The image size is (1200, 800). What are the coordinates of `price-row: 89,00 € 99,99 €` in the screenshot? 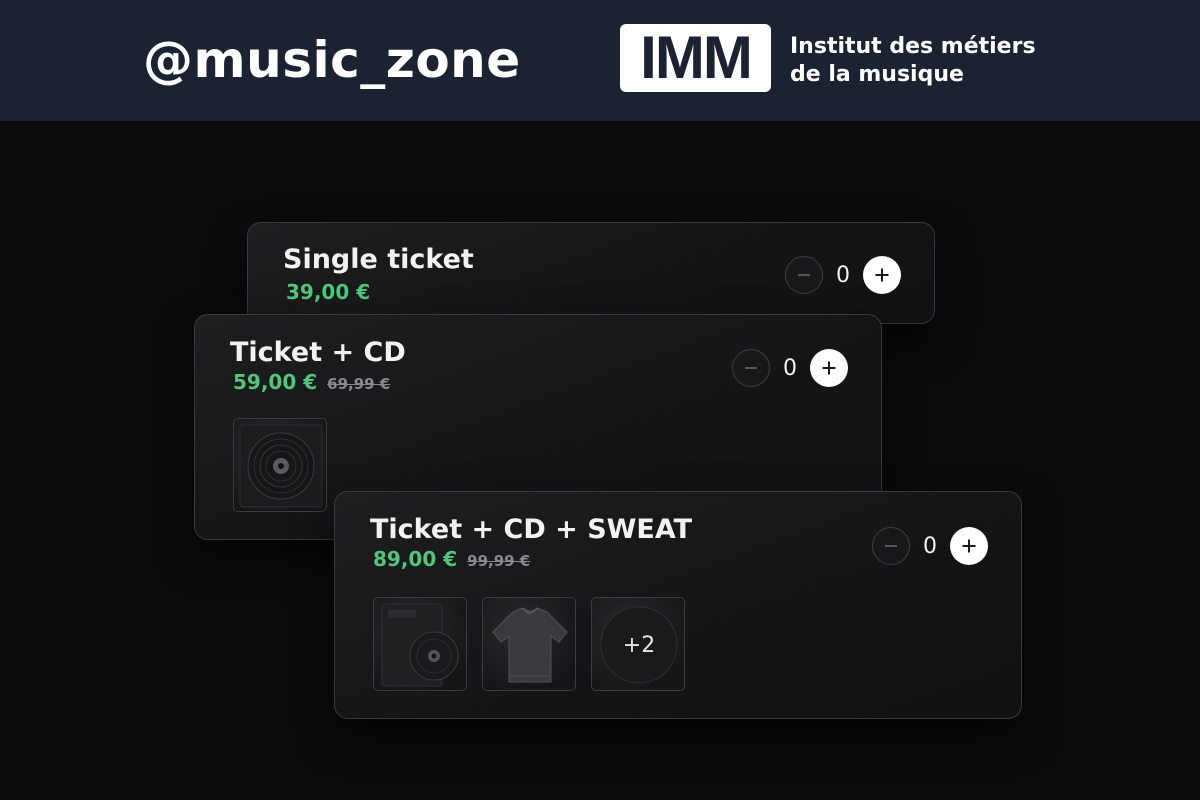 It's located at (451, 559).